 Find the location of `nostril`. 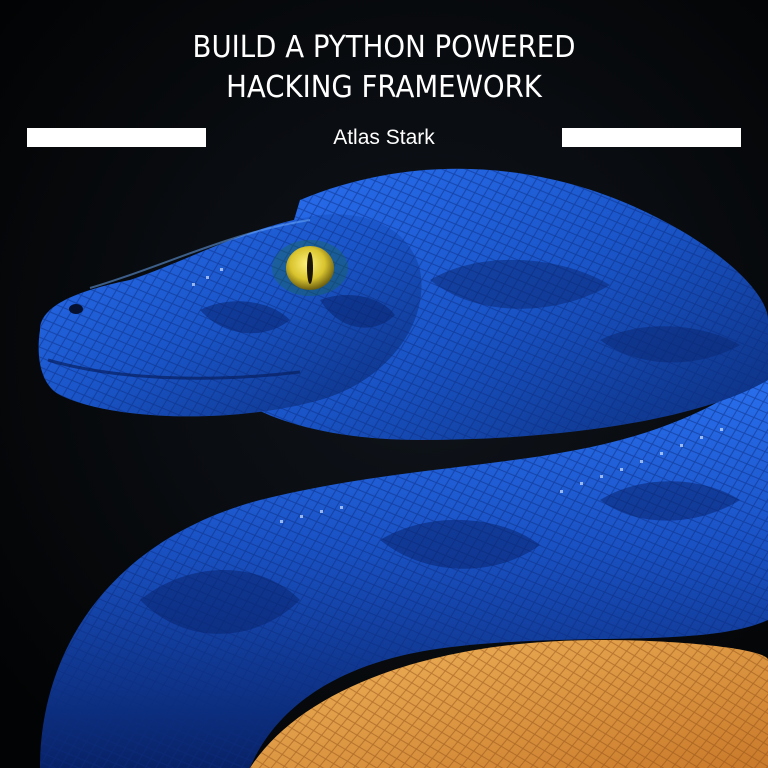

nostril is located at coordinates (76, 309).